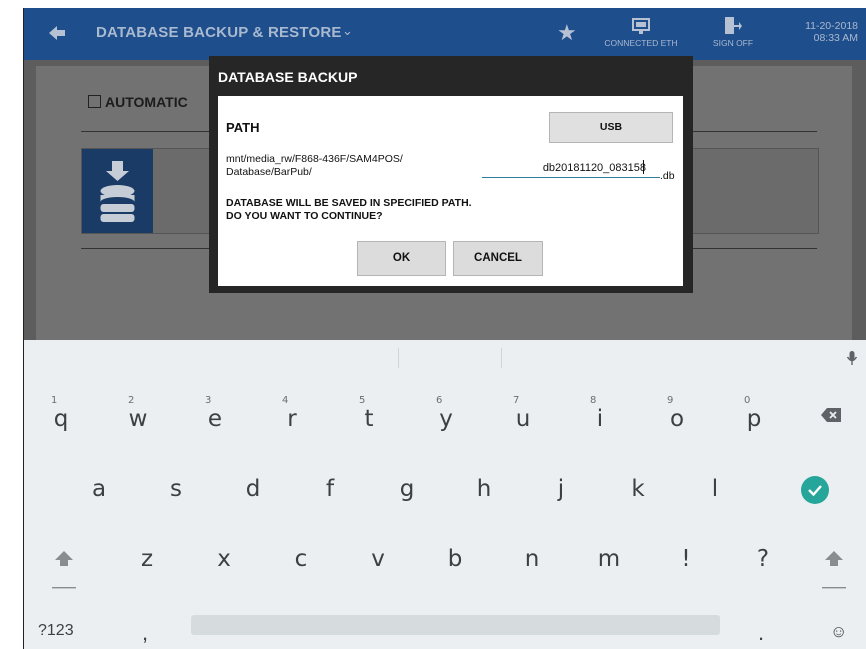 Image resolution: width=866 pixels, height=649 pixels. I want to click on key: i8, so click(600, 419).